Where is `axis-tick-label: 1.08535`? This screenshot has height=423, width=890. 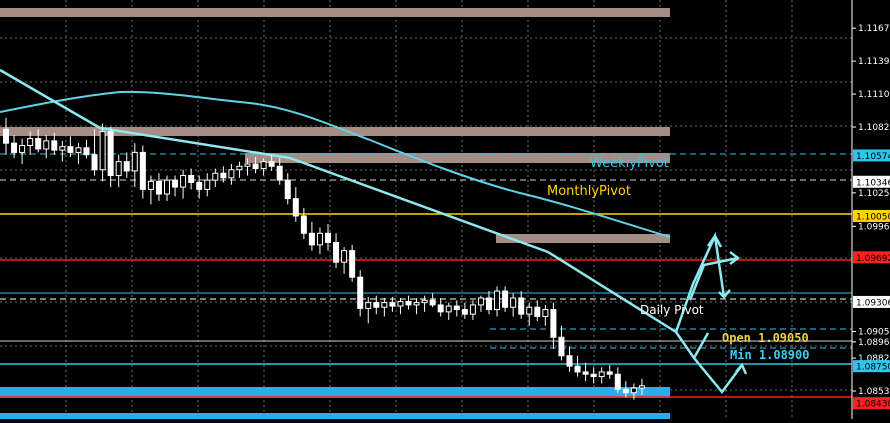
axis-tick-label: 1.08535 is located at coordinates (874, 392).